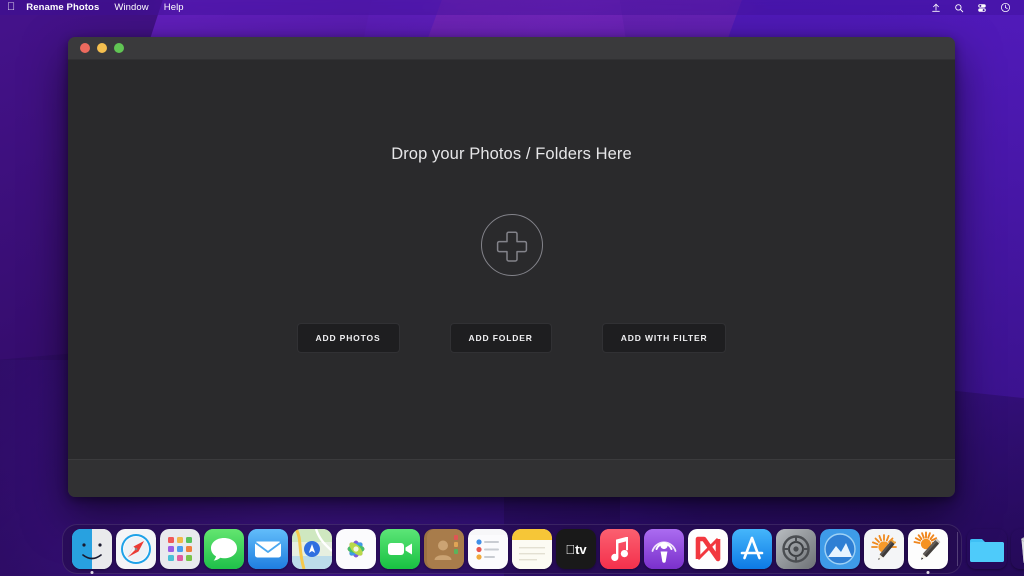  I want to click on dock-item-system-settings, so click(796, 549).